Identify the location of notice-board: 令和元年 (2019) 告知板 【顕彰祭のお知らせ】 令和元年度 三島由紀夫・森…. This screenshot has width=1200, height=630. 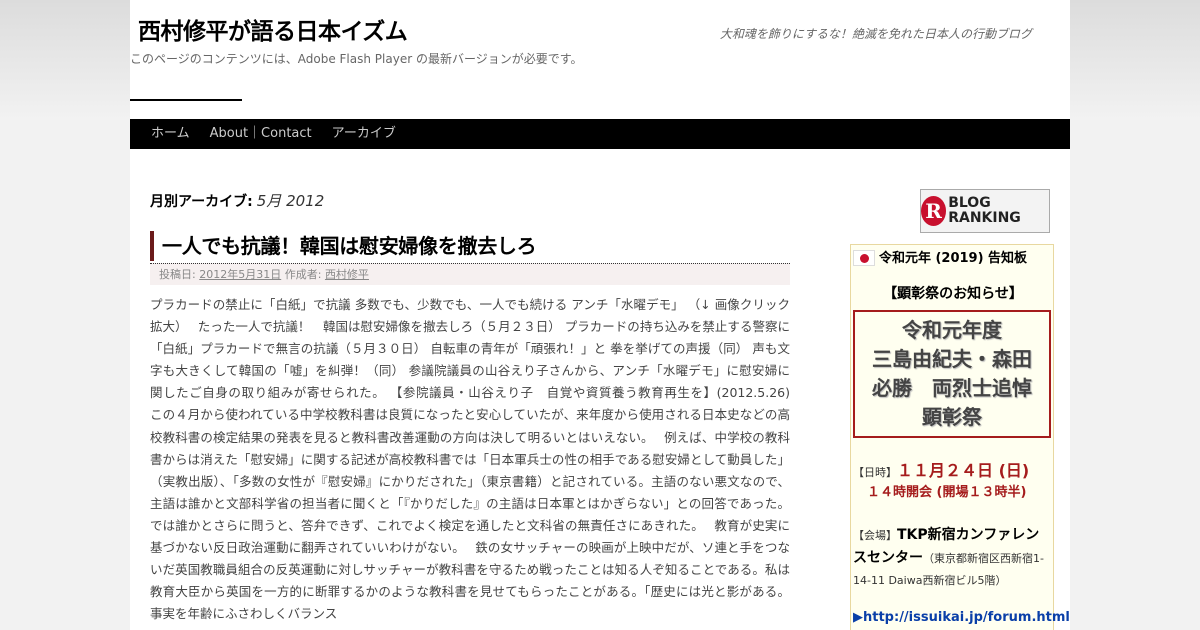
(960, 437).